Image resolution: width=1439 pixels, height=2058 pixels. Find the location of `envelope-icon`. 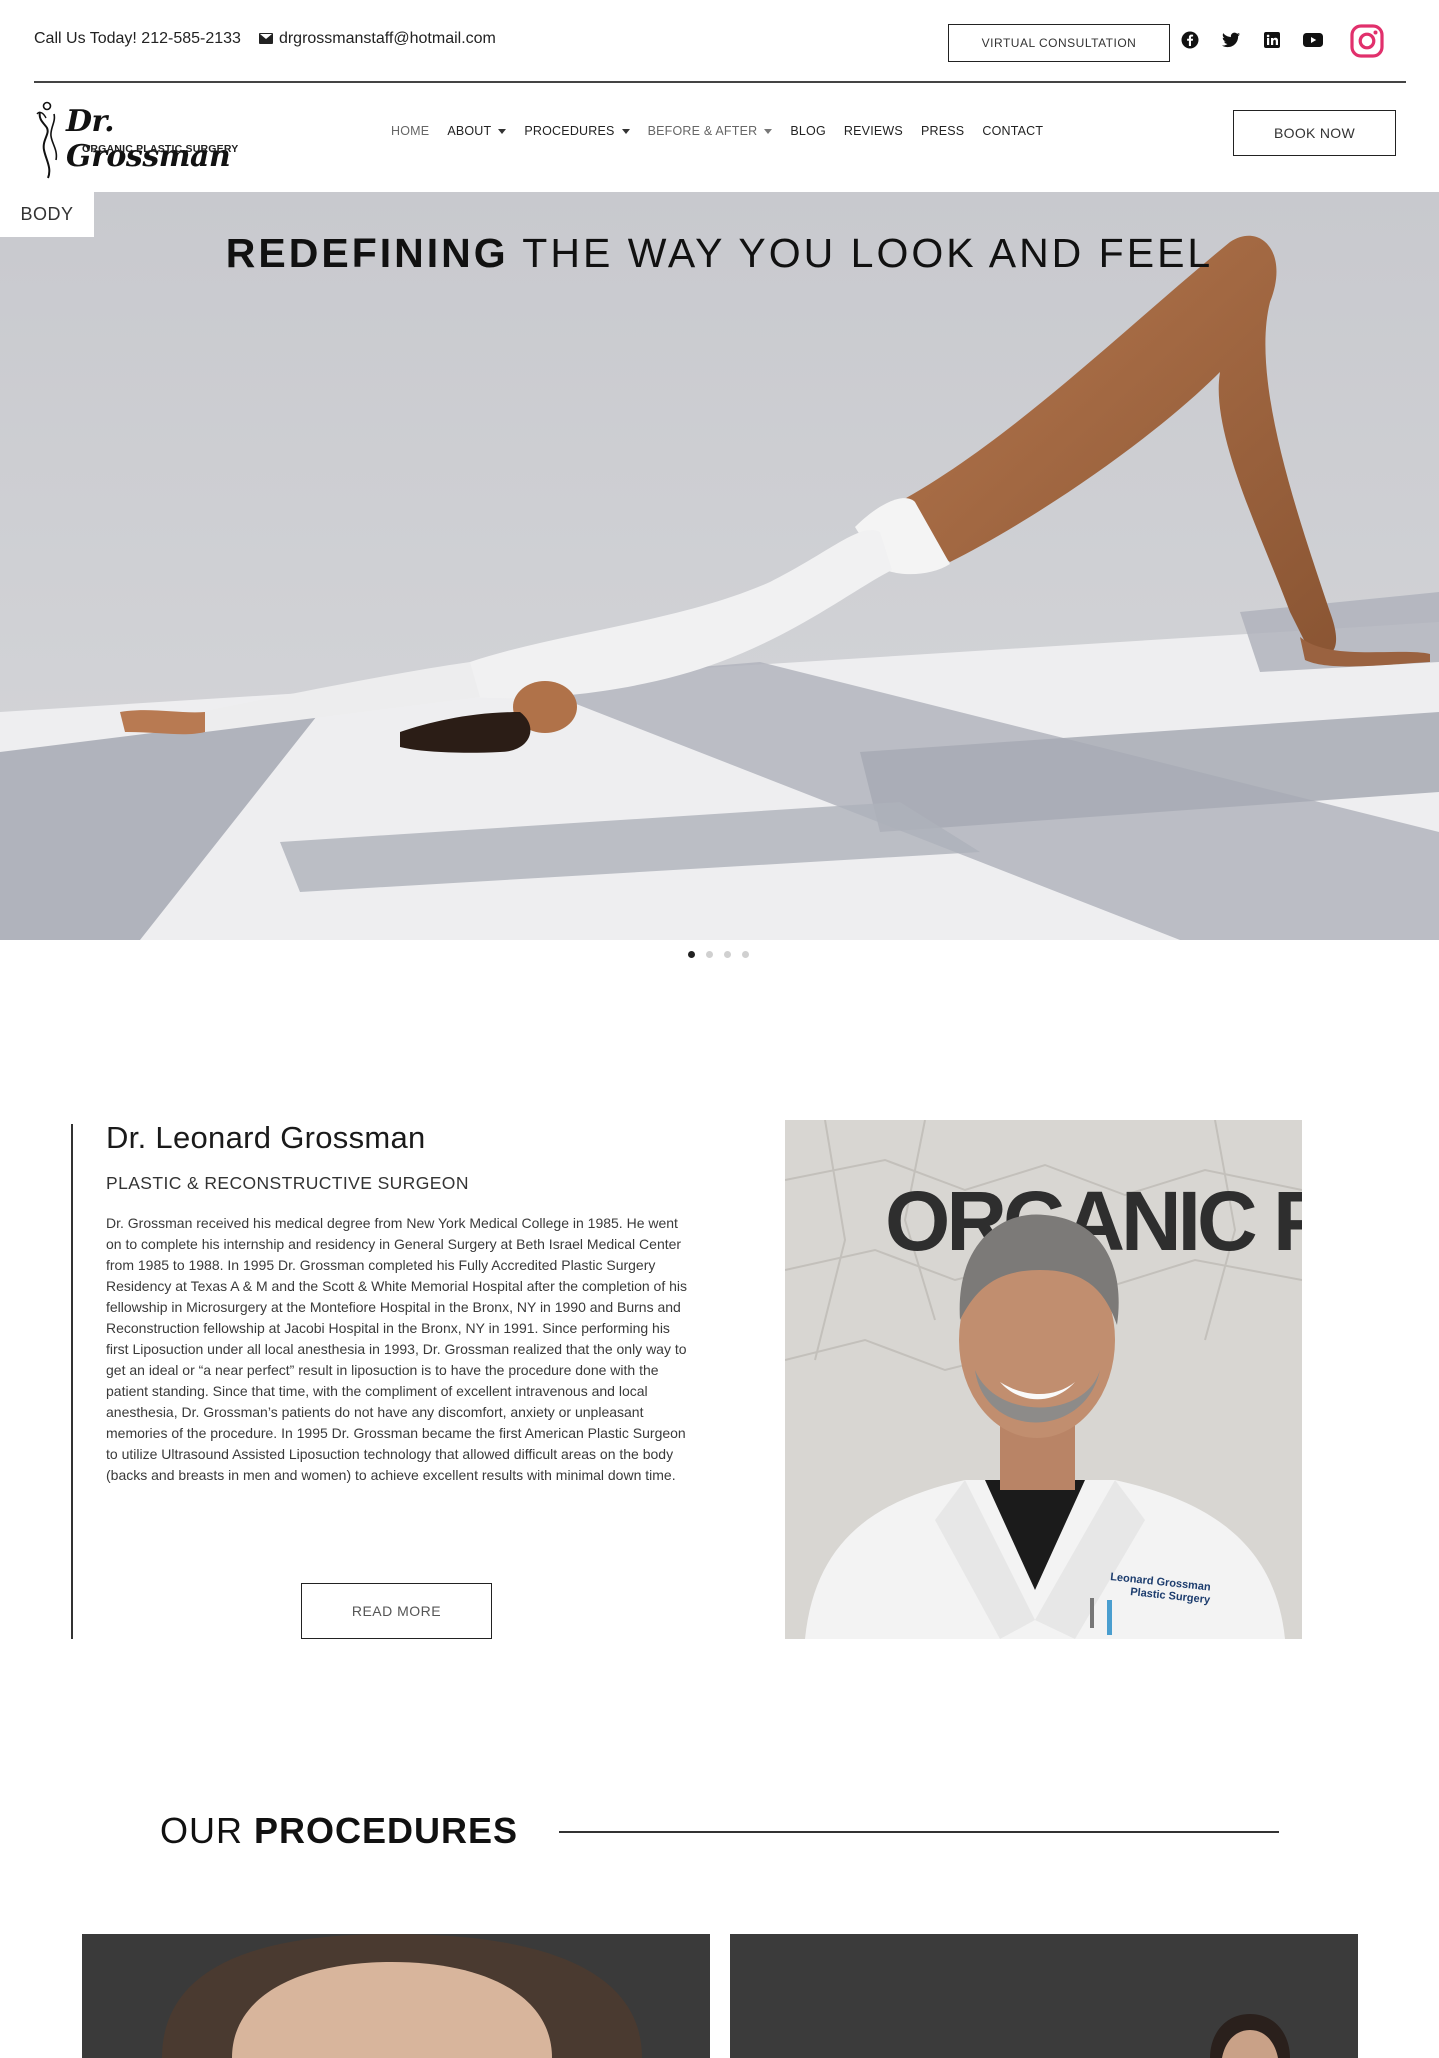

envelope-icon is located at coordinates (265, 39).